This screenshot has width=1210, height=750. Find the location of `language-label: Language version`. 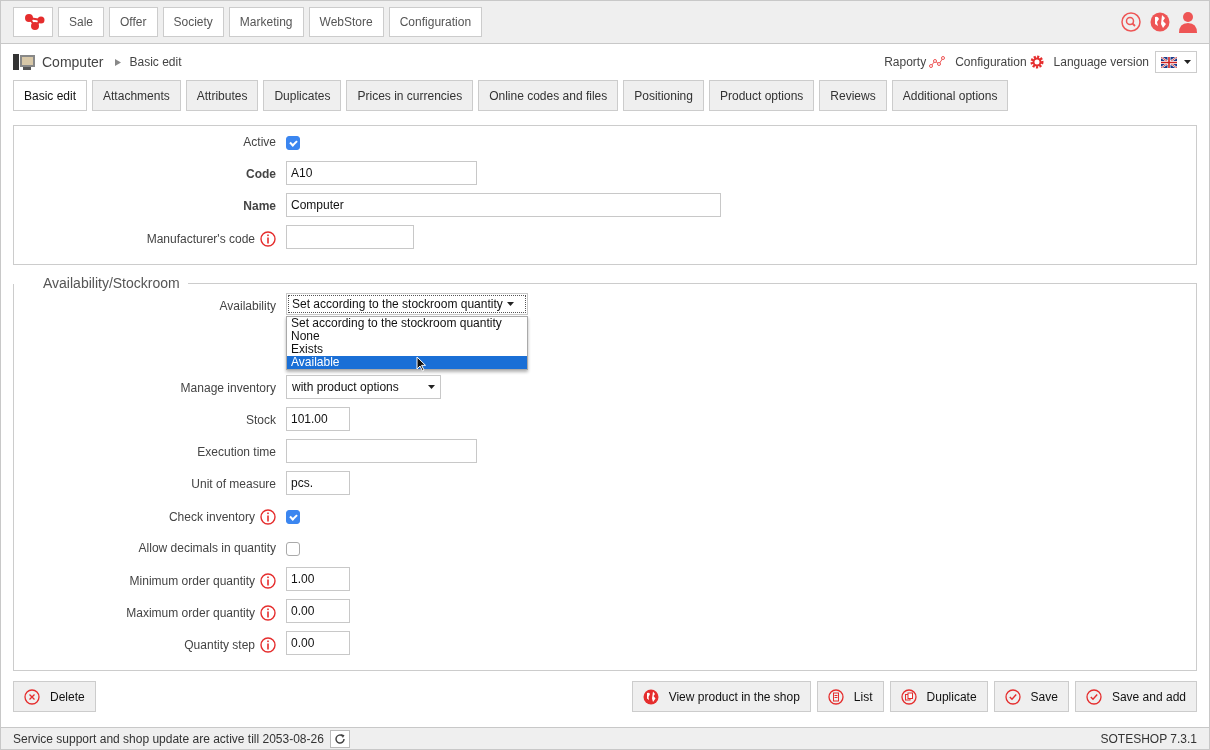

language-label: Language version is located at coordinates (1101, 62).